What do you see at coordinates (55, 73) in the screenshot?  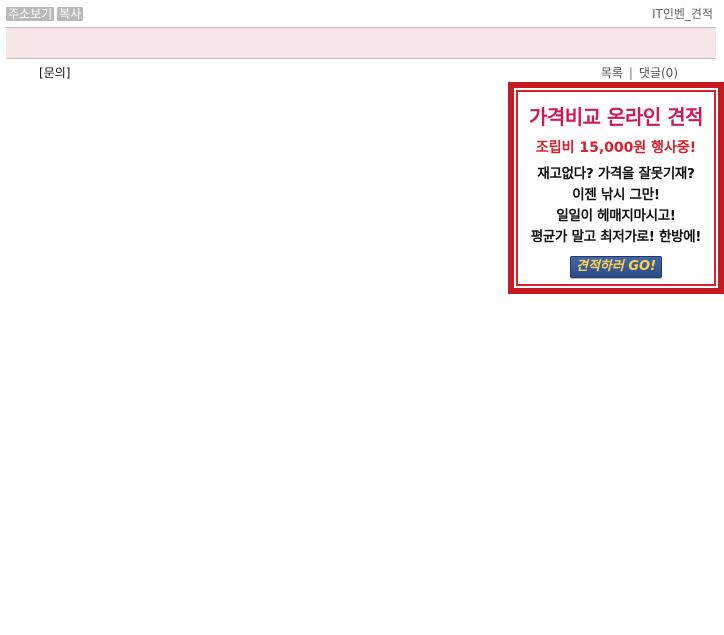 I see `post-category: [문의]` at bounding box center [55, 73].